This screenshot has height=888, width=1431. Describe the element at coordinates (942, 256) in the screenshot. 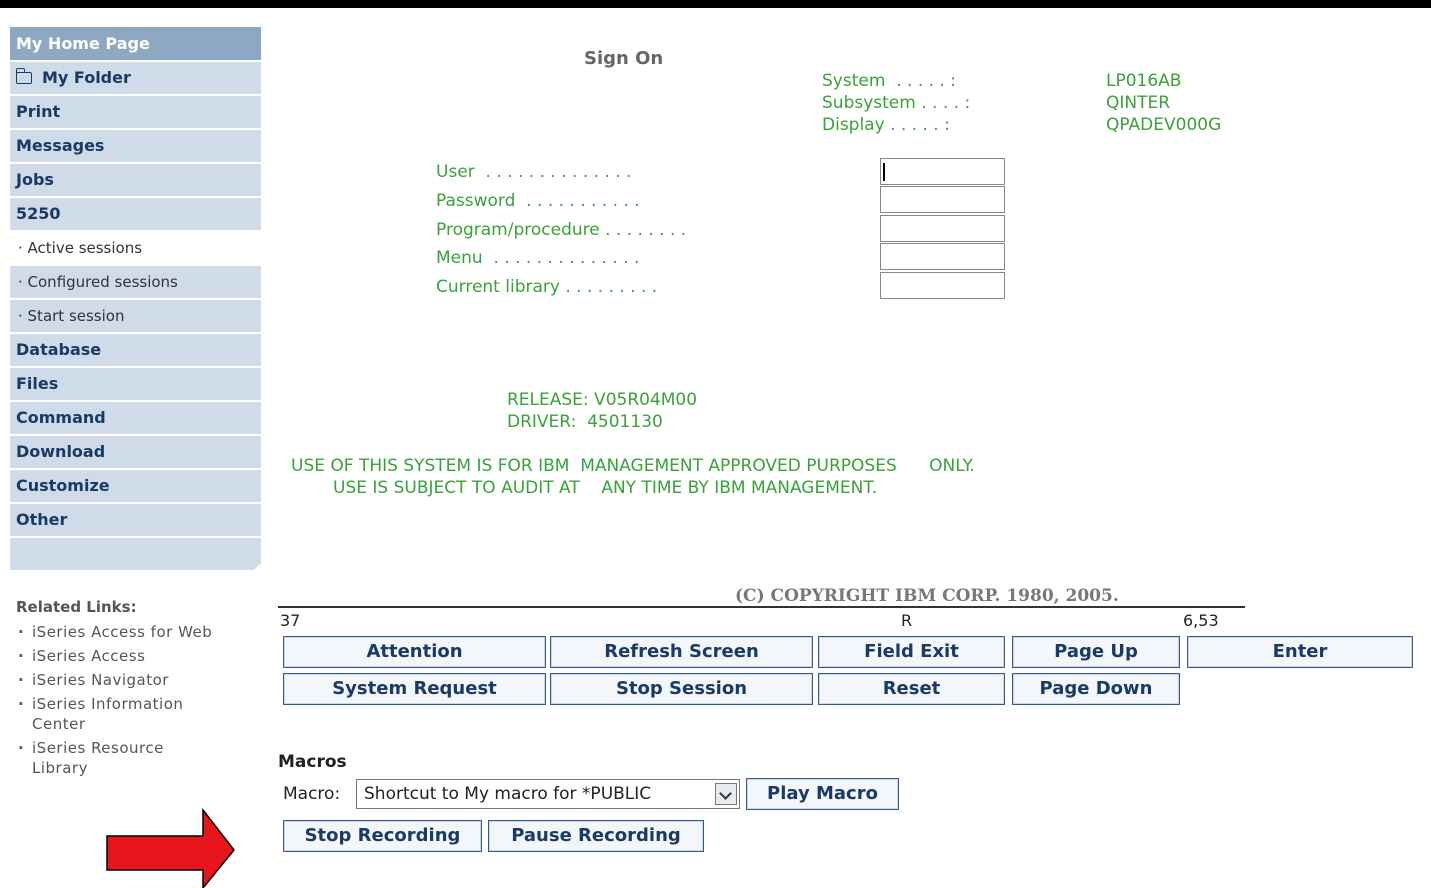

I see `menu-field` at that location.